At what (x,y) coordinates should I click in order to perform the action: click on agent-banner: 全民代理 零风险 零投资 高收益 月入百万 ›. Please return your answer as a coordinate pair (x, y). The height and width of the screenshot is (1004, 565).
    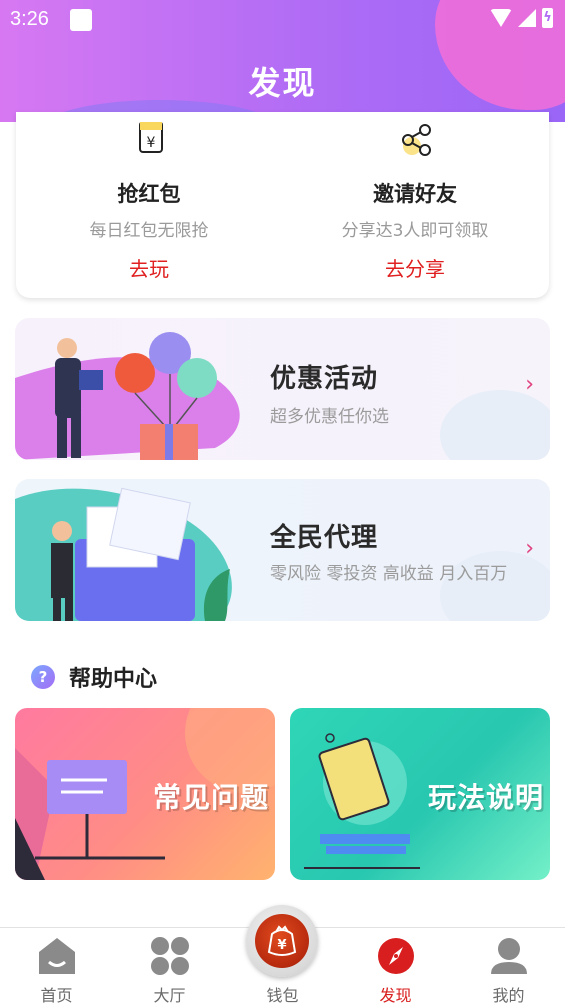
    Looking at the image, I should click on (282, 550).